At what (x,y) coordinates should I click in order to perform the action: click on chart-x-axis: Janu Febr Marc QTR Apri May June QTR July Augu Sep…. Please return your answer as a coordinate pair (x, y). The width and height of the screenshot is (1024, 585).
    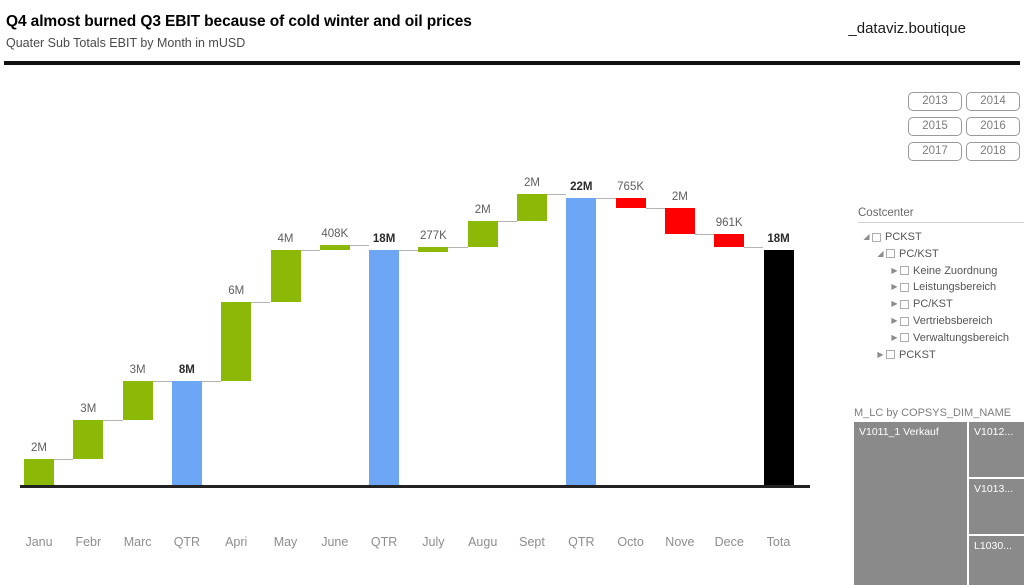
    Looking at the image, I should click on (422, 550).